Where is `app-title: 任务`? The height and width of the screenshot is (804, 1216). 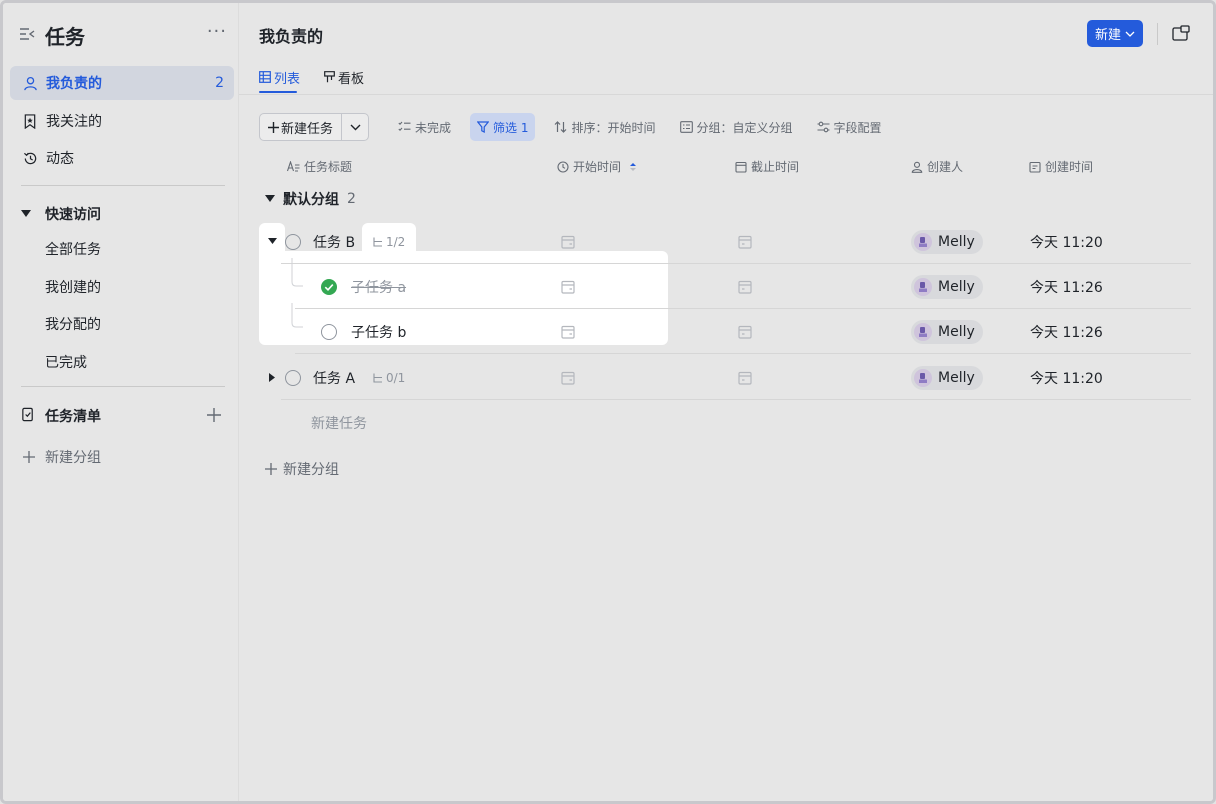 app-title: 任务 is located at coordinates (65, 37).